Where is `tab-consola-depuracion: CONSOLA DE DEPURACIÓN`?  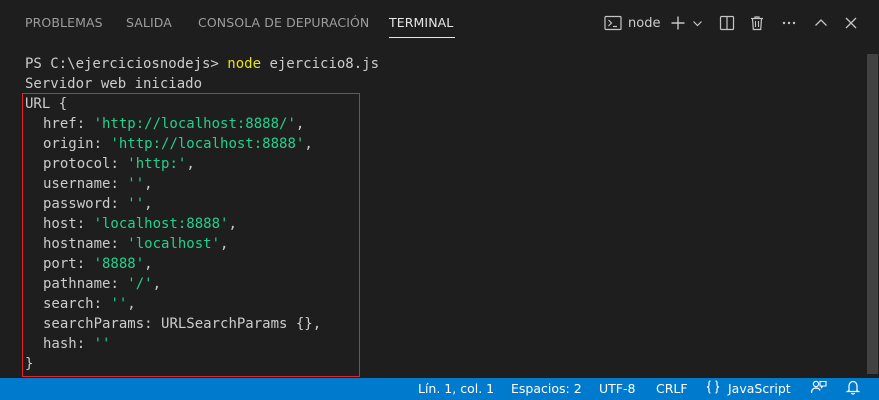
tab-consola-depuracion: CONSOLA DE DEPURACIÓN is located at coordinates (283, 22).